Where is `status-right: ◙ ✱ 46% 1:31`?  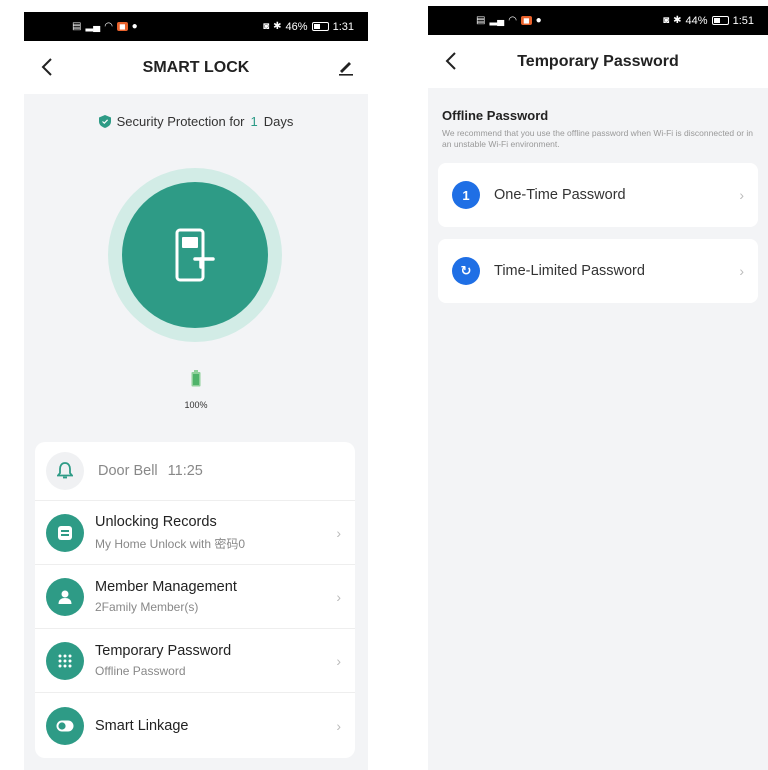
status-right: ◙ ✱ 46% 1:31 is located at coordinates (308, 27).